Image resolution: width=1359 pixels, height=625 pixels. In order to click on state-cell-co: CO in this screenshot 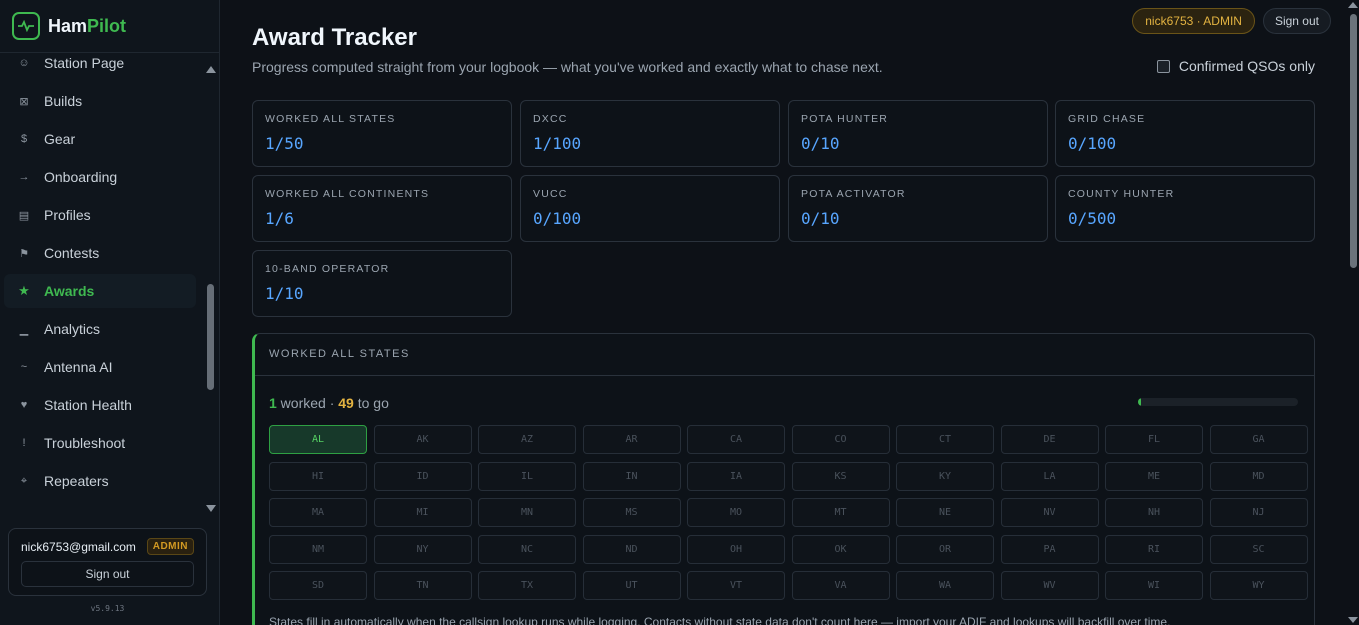, I will do `click(840, 439)`.